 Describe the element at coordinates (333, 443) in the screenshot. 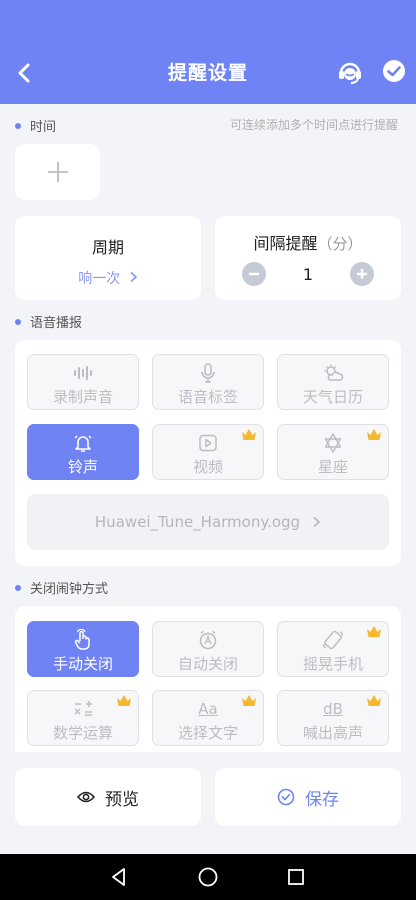

I see `star-of-david-icon` at that location.